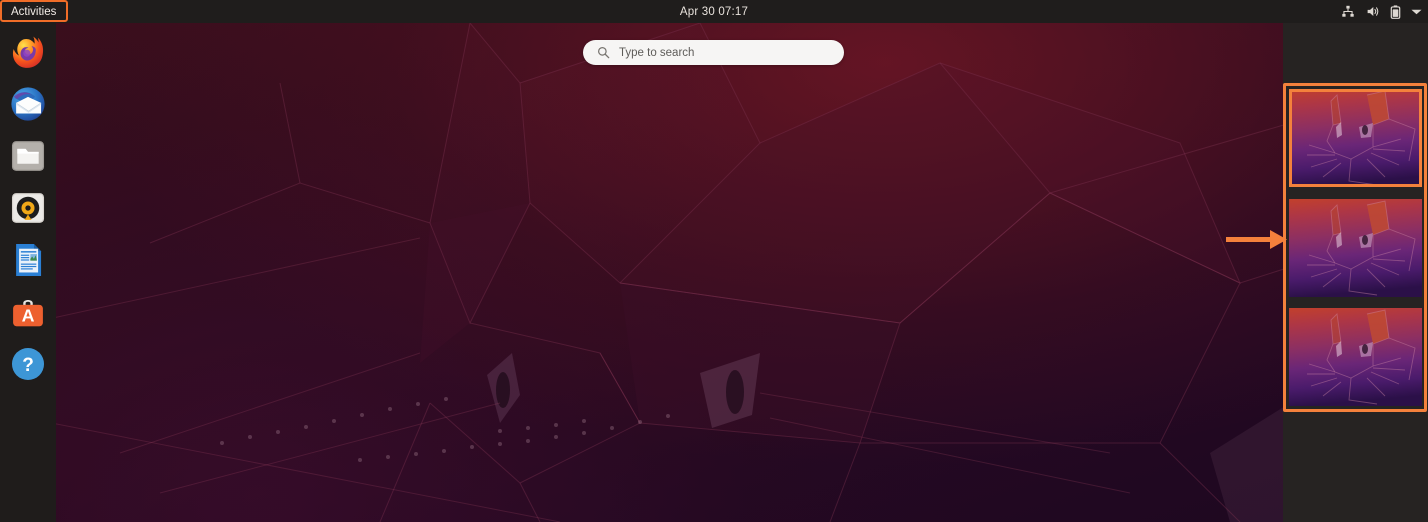 This screenshot has height=522, width=1428. Describe the element at coordinates (604, 53) in the screenshot. I see `search-icon` at that location.